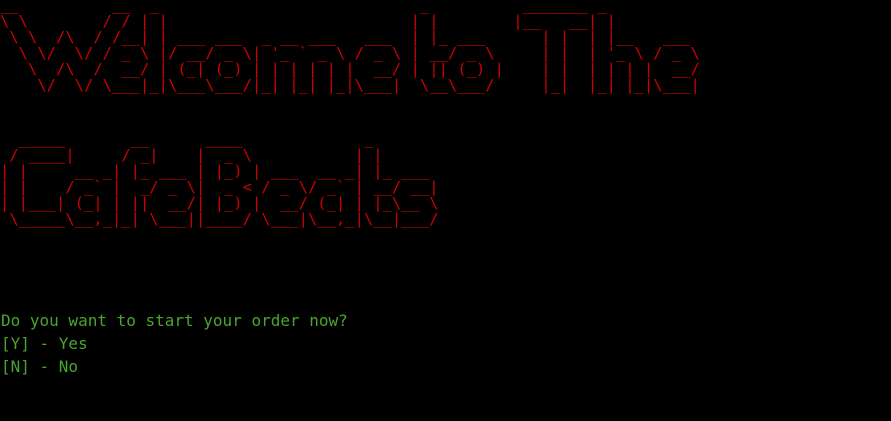 This screenshot has width=891, height=421. Describe the element at coordinates (44, 343) in the screenshot. I see `option-yes: [Y] - Yes` at that location.